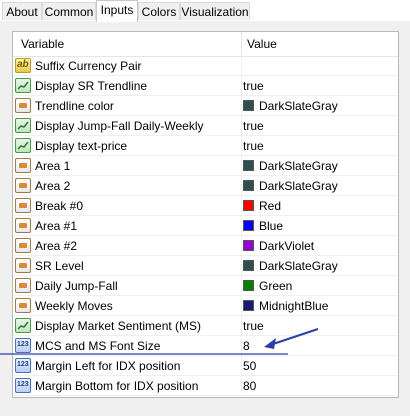 Image resolution: width=410 pixels, height=416 pixels. What do you see at coordinates (205, 146) in the screenshot?
I see `input-row: Display text-price true` at bounding box center [205, 146].